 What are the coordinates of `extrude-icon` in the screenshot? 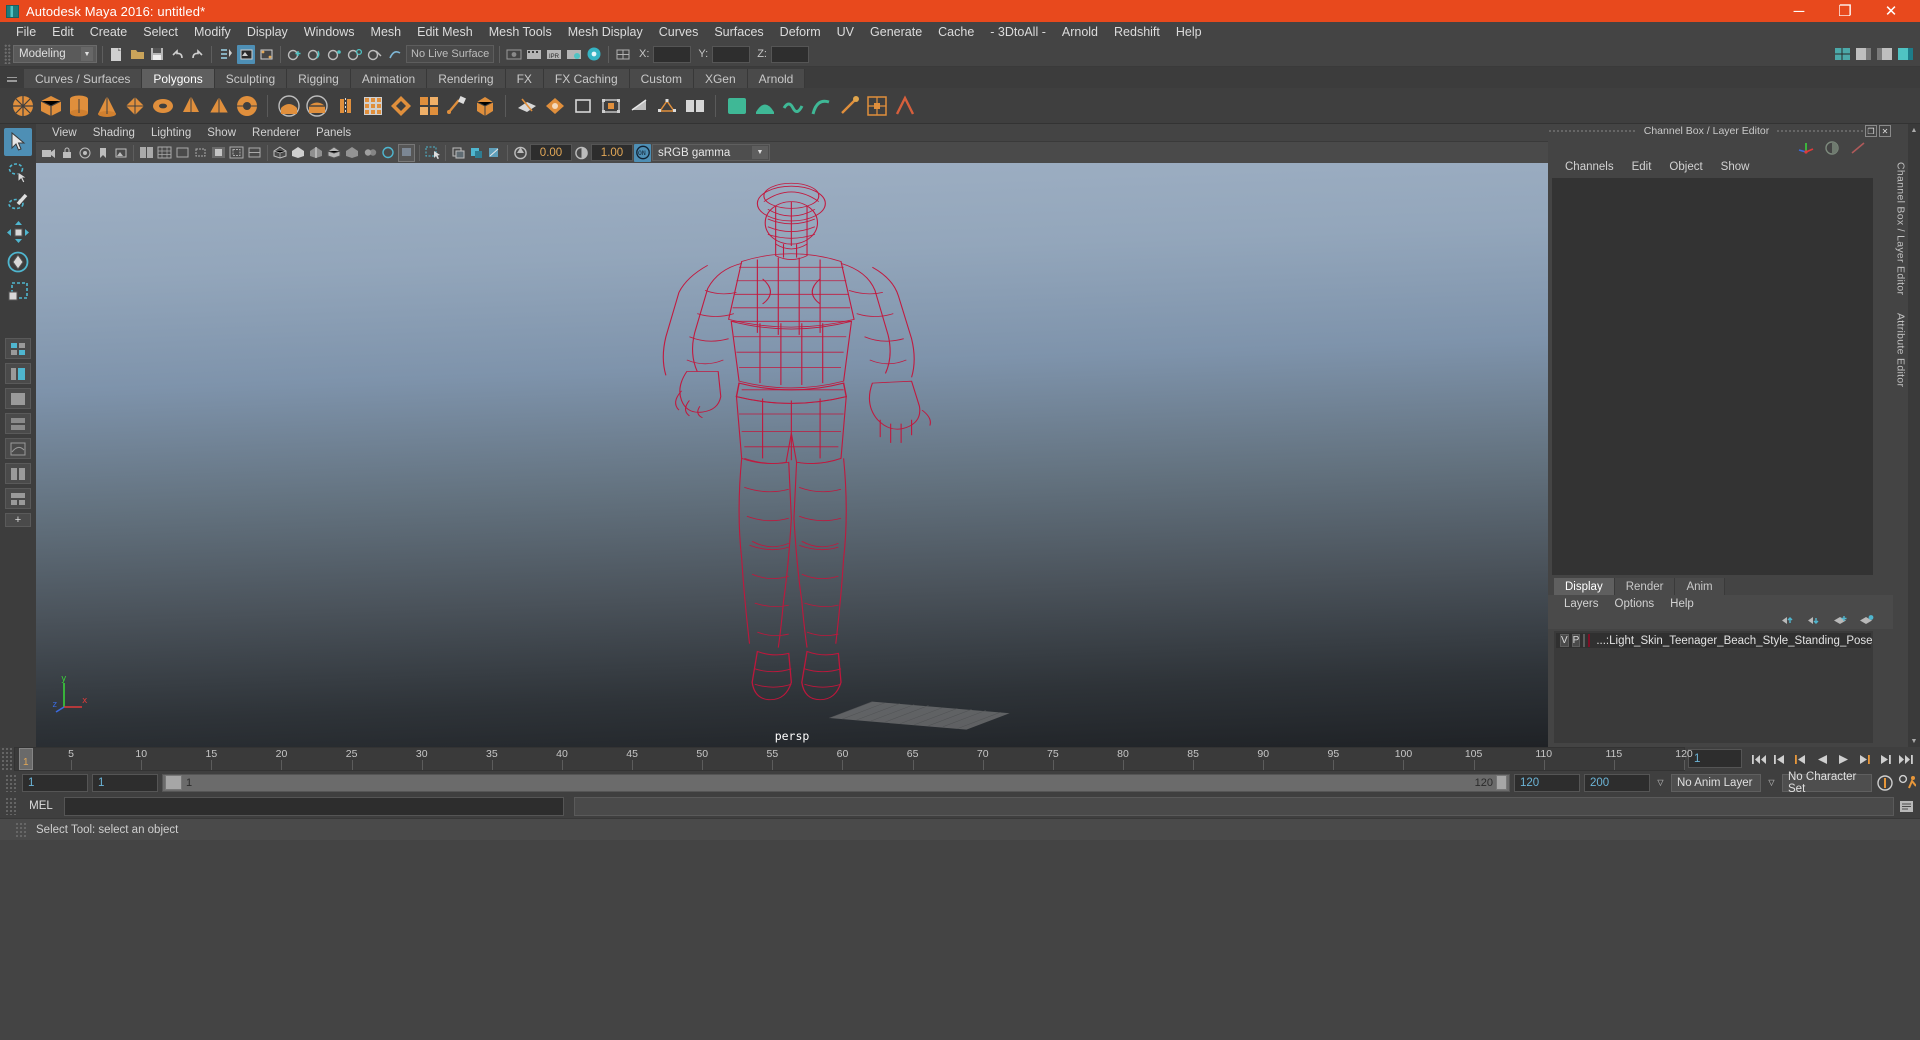 It's located at (456, 105).